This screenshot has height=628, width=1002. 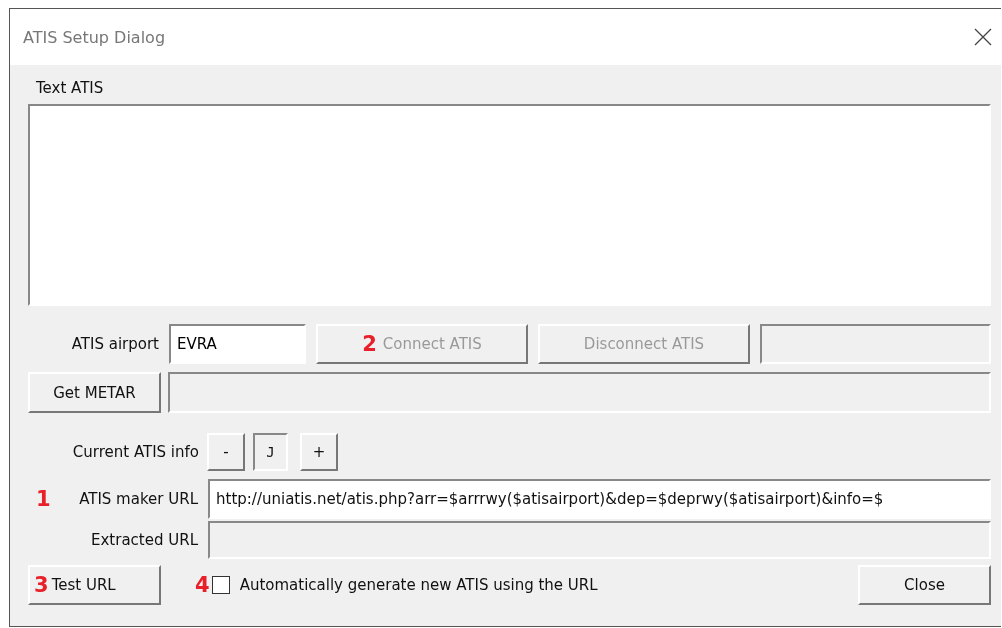 I want to click on close-button: Close, so click(x=924, y=585).